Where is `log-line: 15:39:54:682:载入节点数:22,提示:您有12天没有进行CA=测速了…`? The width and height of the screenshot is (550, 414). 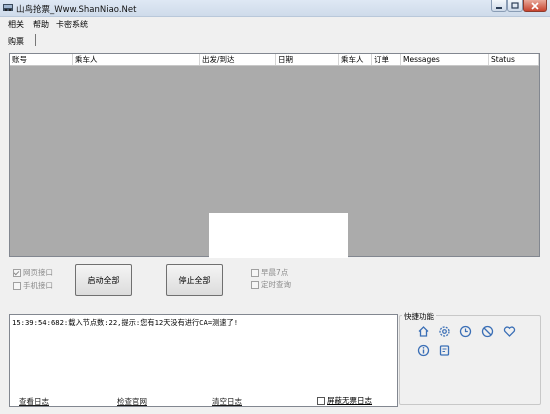
log-line: 15:39:54:682:载入节点数:22,提示:您有12天没有进行CA=测速了… is located at coordinates (125, 322).